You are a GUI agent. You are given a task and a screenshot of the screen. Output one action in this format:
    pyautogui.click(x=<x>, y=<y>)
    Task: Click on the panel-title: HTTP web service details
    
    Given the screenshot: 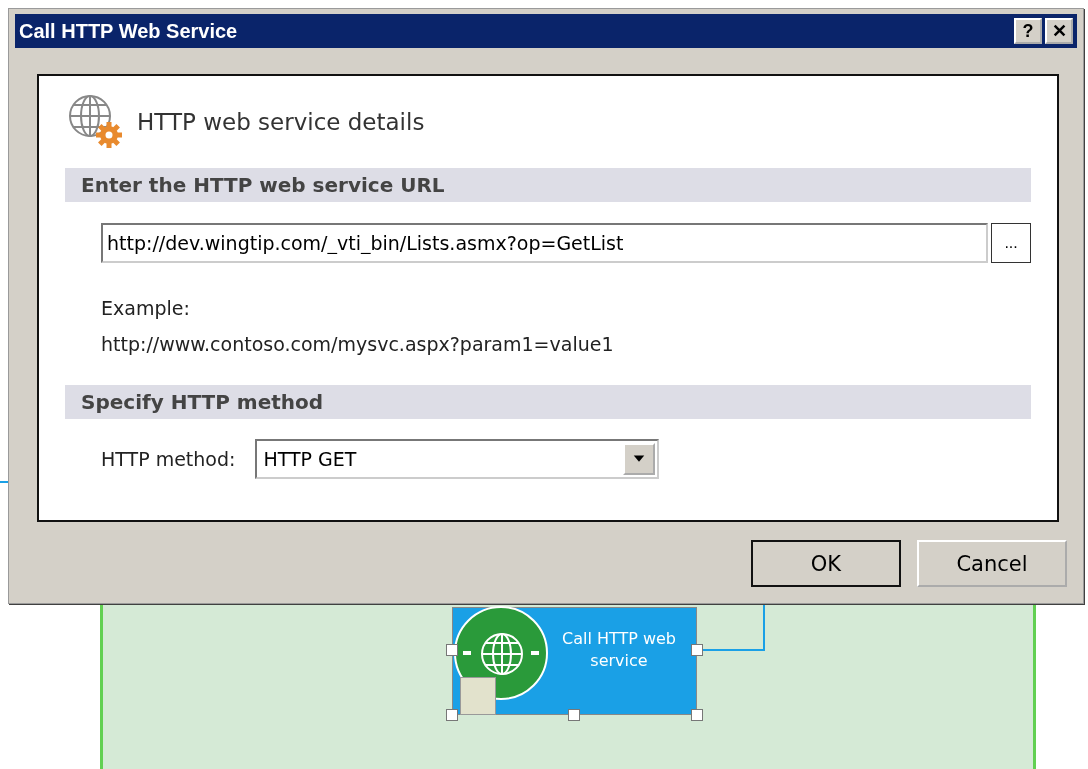 What is the action you would take?
    pyautogui.click(x=281, y=122)
    